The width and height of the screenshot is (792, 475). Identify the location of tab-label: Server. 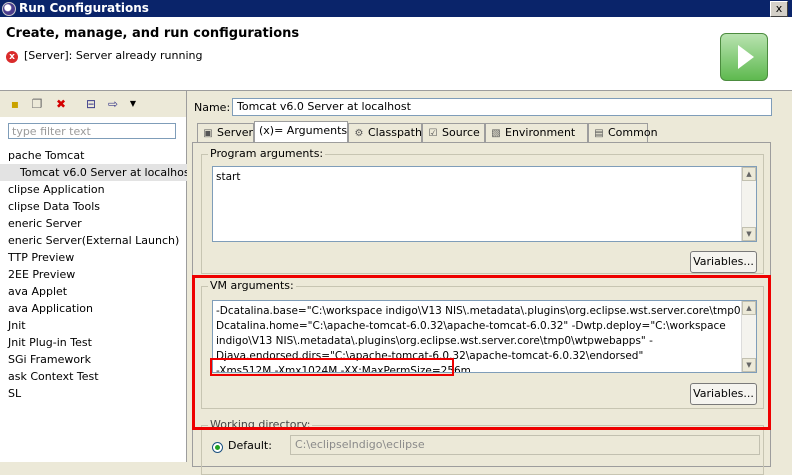
(235, 132).